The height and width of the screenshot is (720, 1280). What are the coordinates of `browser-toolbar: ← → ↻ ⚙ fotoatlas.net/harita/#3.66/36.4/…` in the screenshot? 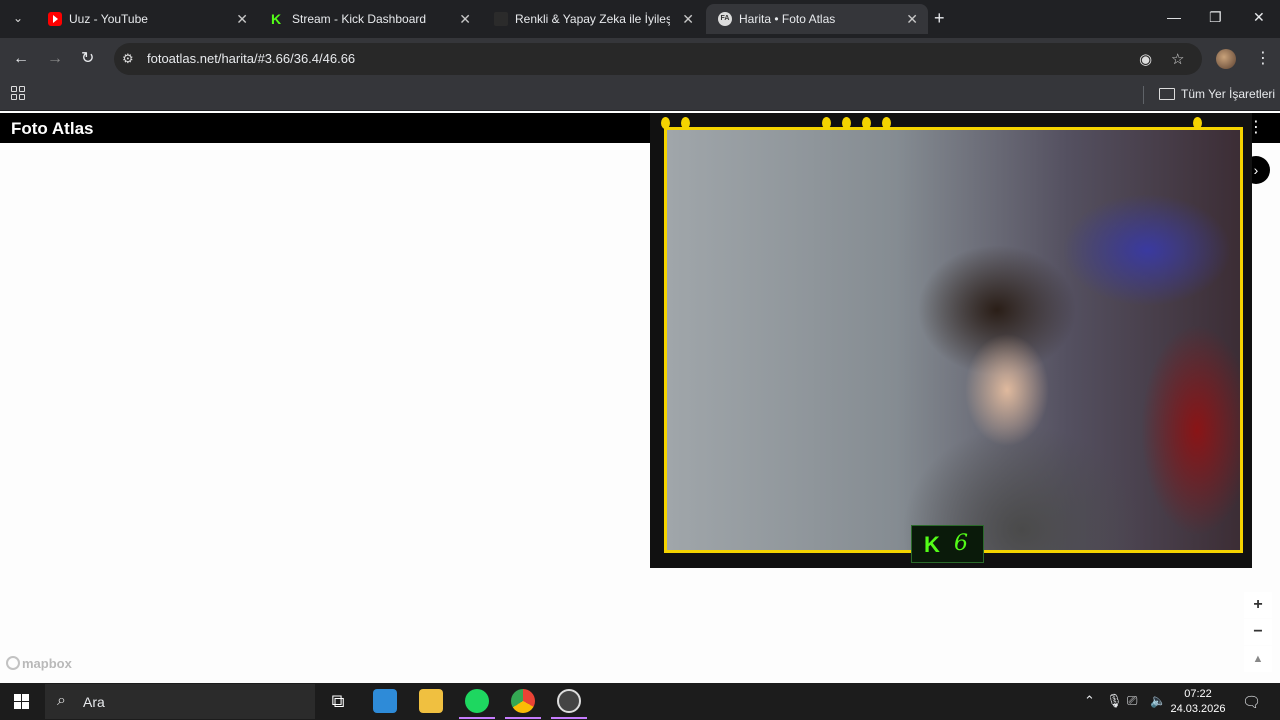 It's located at (640, 59).